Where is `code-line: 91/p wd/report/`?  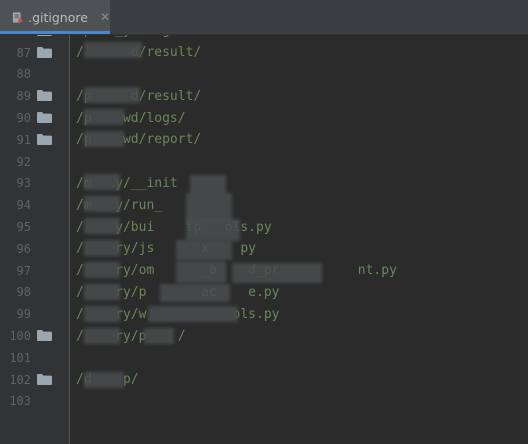
code-line: 91/p wd/report/ is located at coordinates (264, 140).